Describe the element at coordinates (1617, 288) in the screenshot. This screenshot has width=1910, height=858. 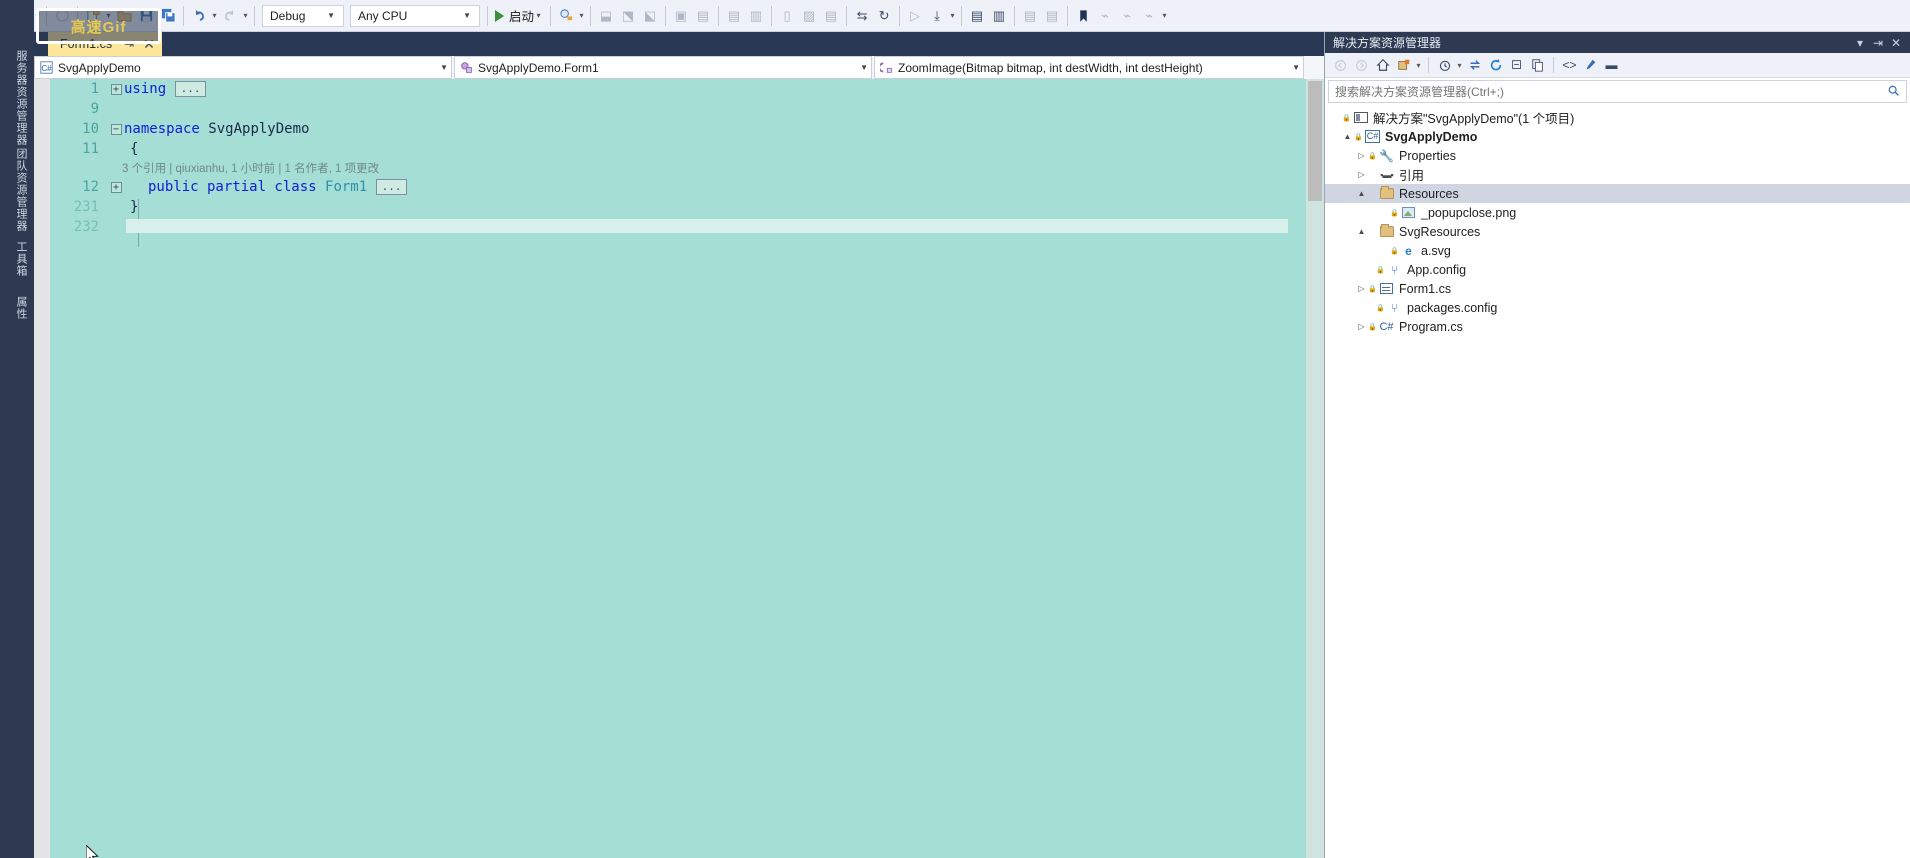
I see `tree-node-form1-cs: ▷ 🔒 Form1.cs` at that location.